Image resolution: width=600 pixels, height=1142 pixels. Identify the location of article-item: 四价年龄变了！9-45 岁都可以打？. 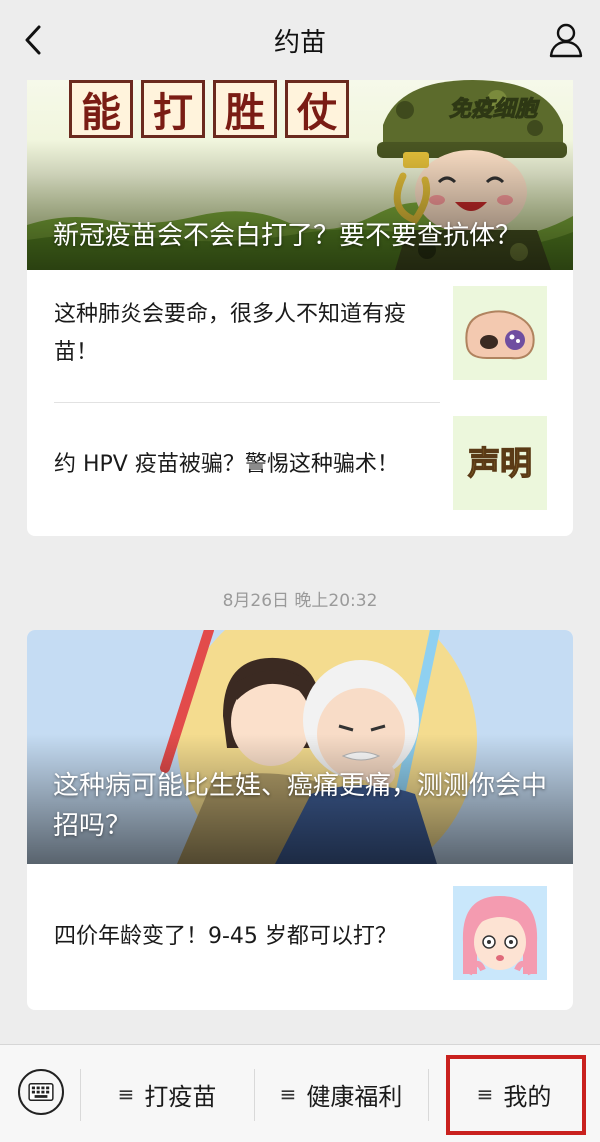
(300, 937).